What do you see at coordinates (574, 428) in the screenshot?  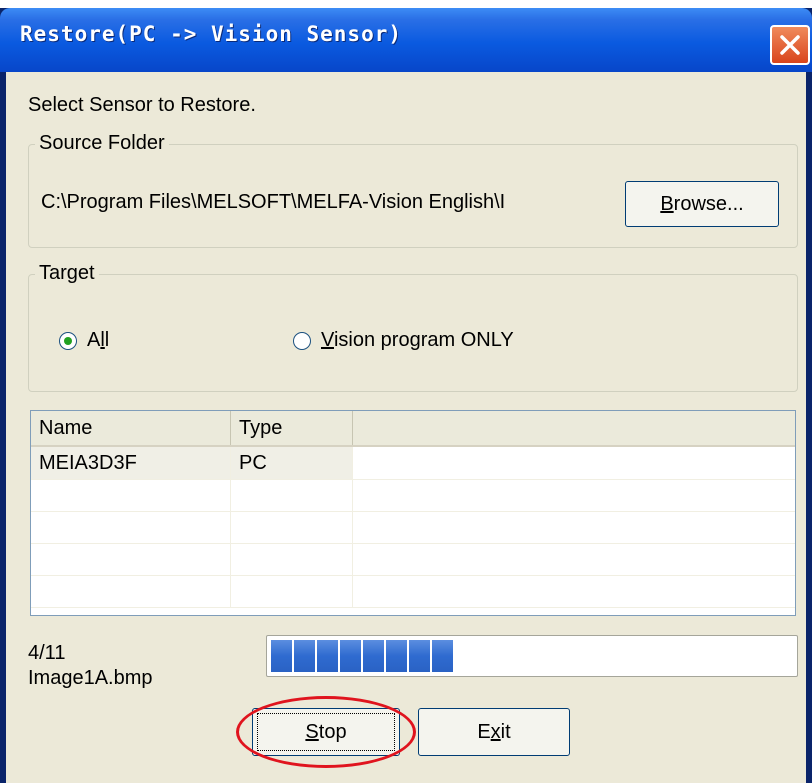 I see `column-header-empty` at bounding box center [574, 428].